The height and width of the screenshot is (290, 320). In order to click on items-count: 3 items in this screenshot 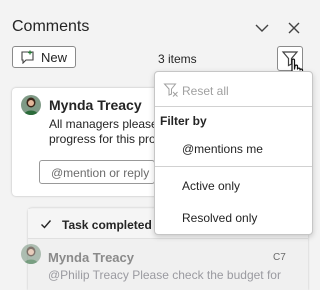, I will do `click(177, 59)`.